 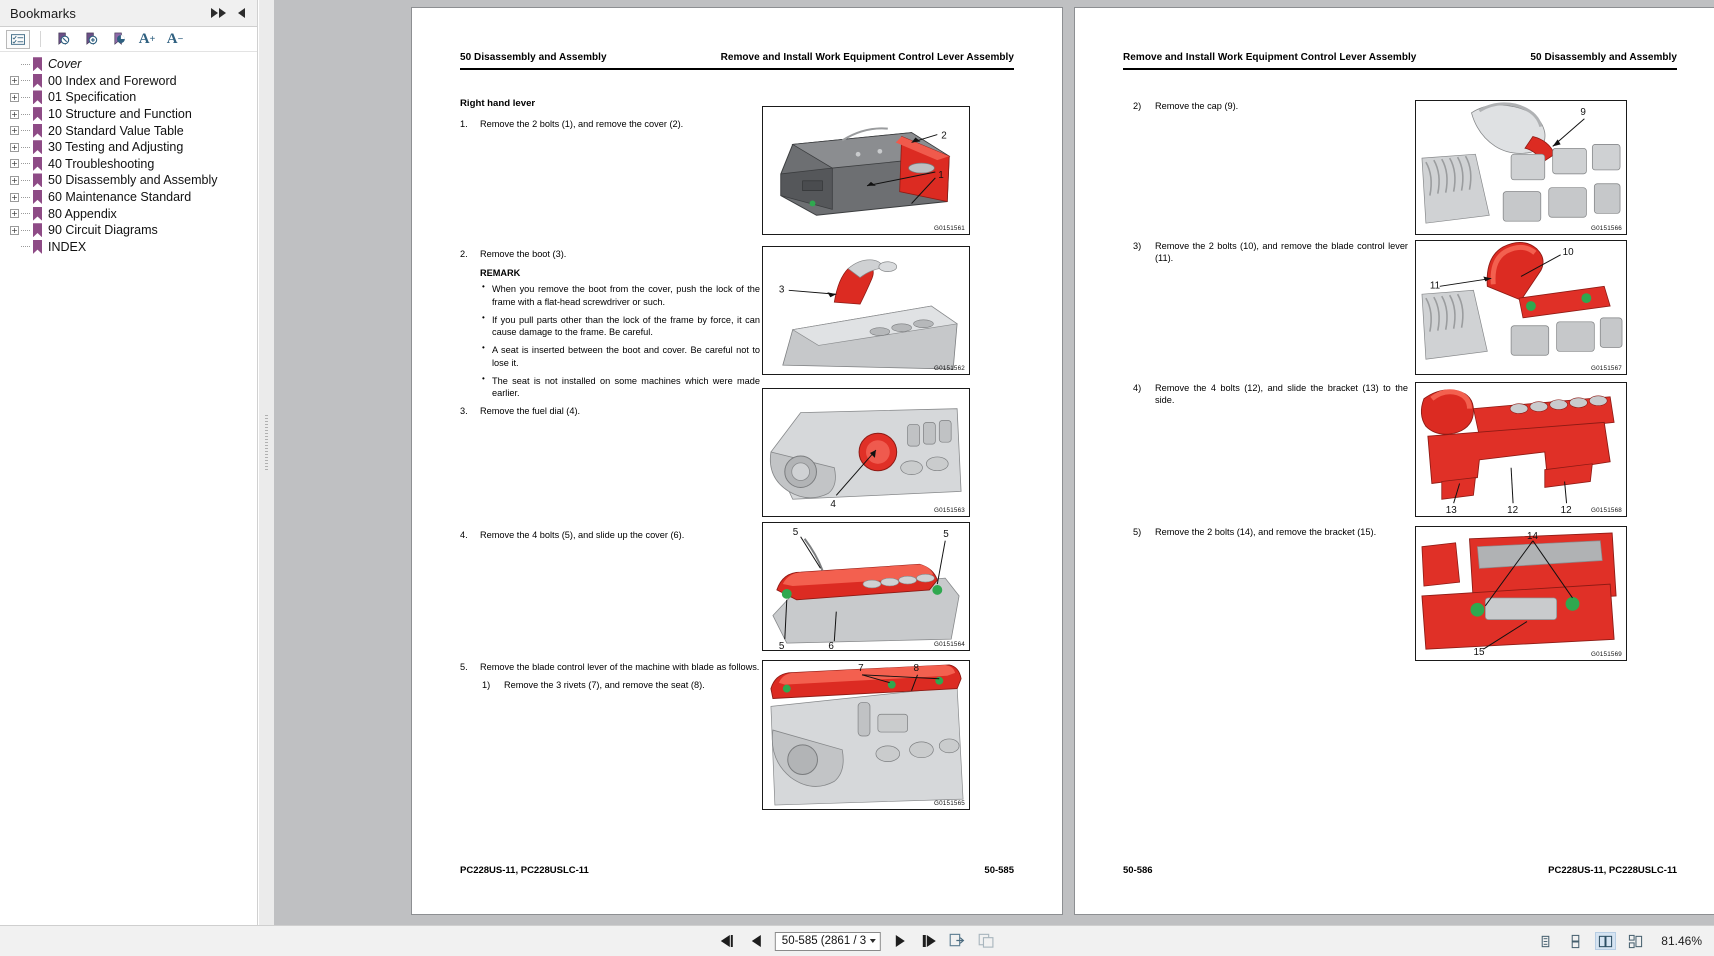 What do you see at coordinates (866, 310) in the screenshot?
I see `figure-G0151562: 3 G0151562` at bounding box center [866, 310].